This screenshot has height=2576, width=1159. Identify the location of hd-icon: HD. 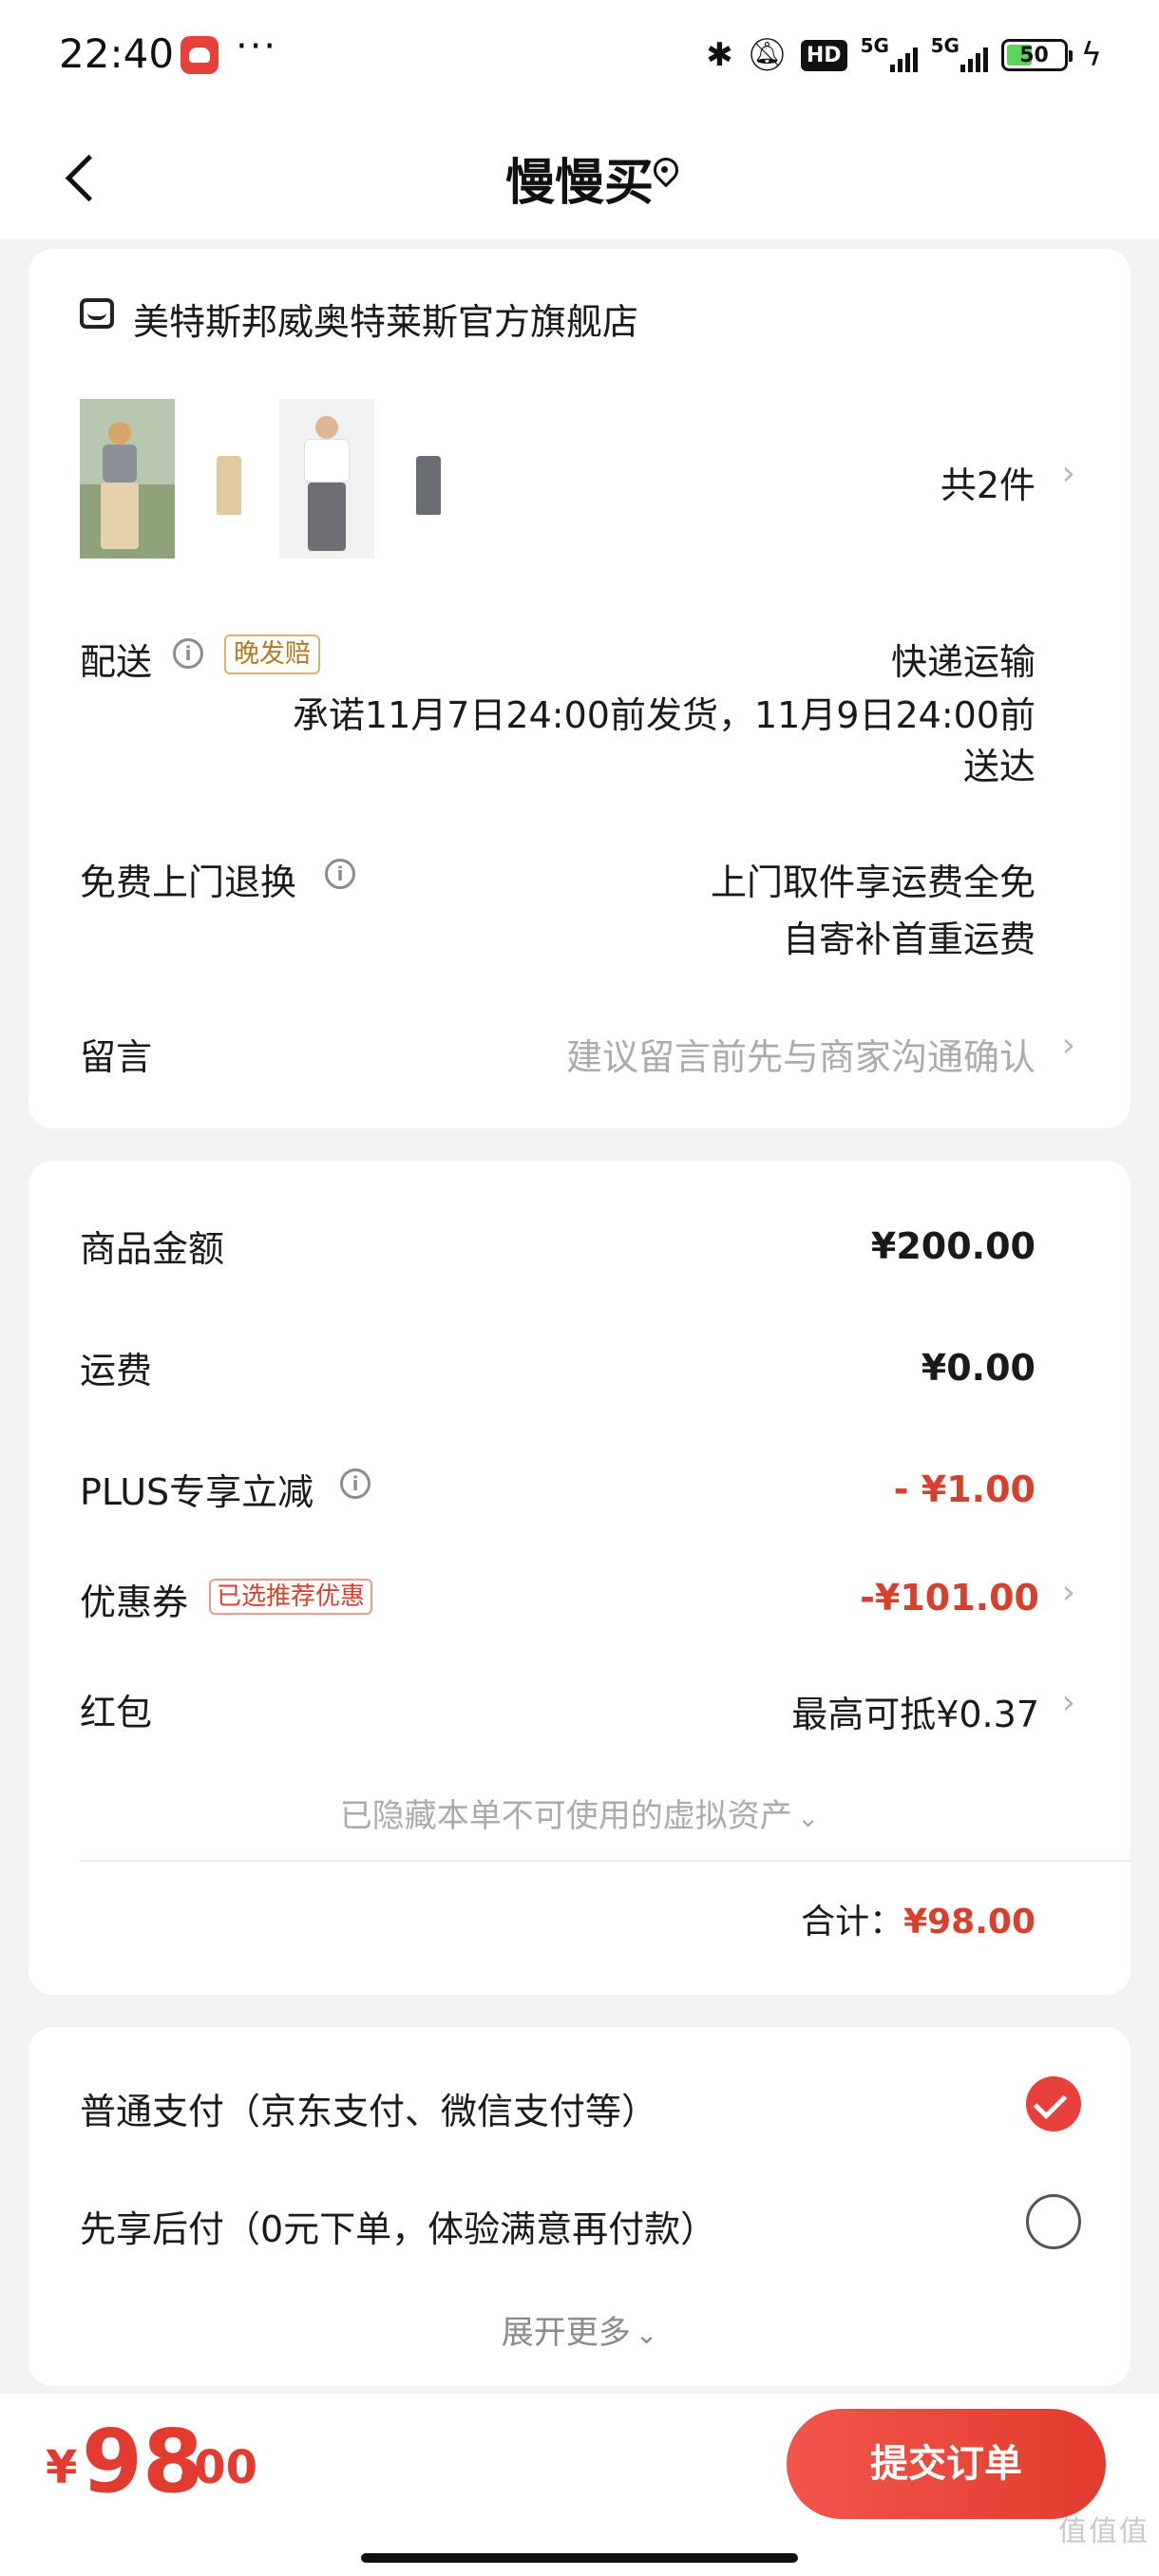
(823, 55).